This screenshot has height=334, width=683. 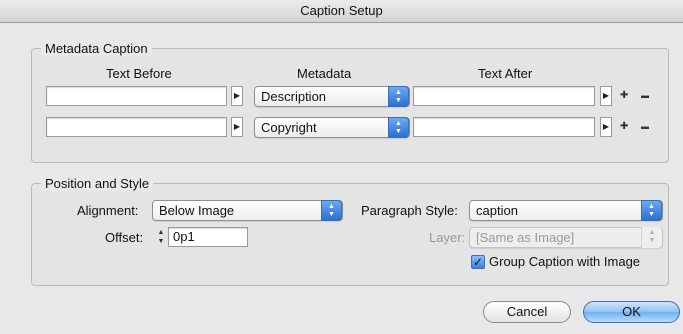 I want to click on layer-label: Layer:, so click(x=447, y=237).